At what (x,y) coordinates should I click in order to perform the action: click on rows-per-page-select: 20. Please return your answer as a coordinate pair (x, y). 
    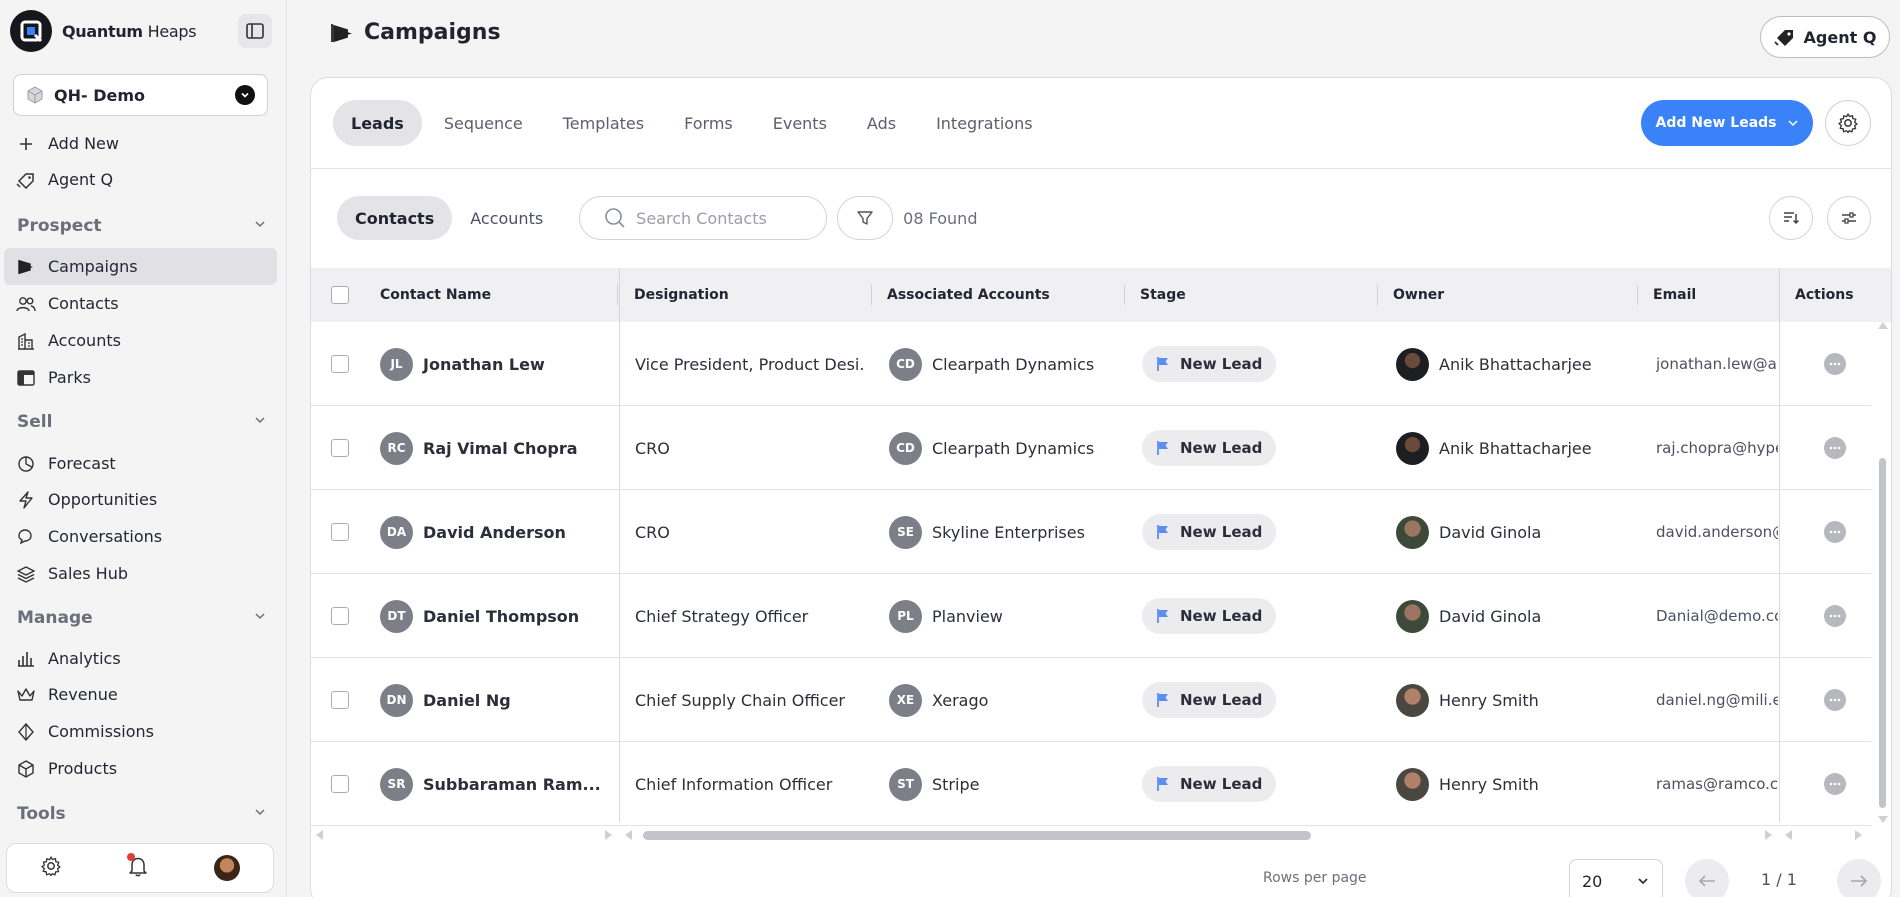
    Looking at the image, I should click on (1616, 878).